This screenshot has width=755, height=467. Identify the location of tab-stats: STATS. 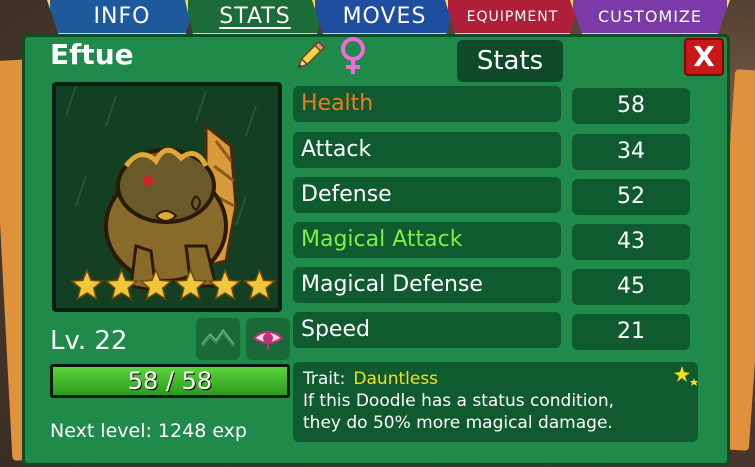
(255, 18).